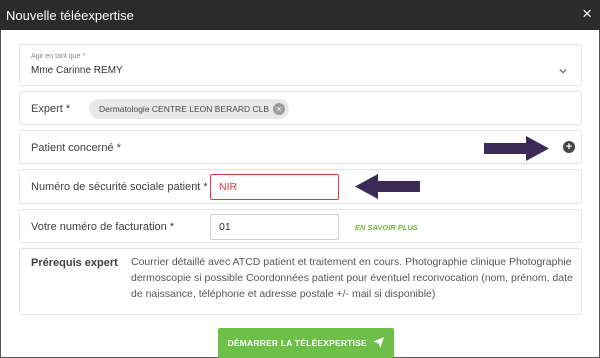 The image size is (600, 358). Describe the element at coordinates (274, 227) in the screenshot. I see `billing-input: 01` at that location.